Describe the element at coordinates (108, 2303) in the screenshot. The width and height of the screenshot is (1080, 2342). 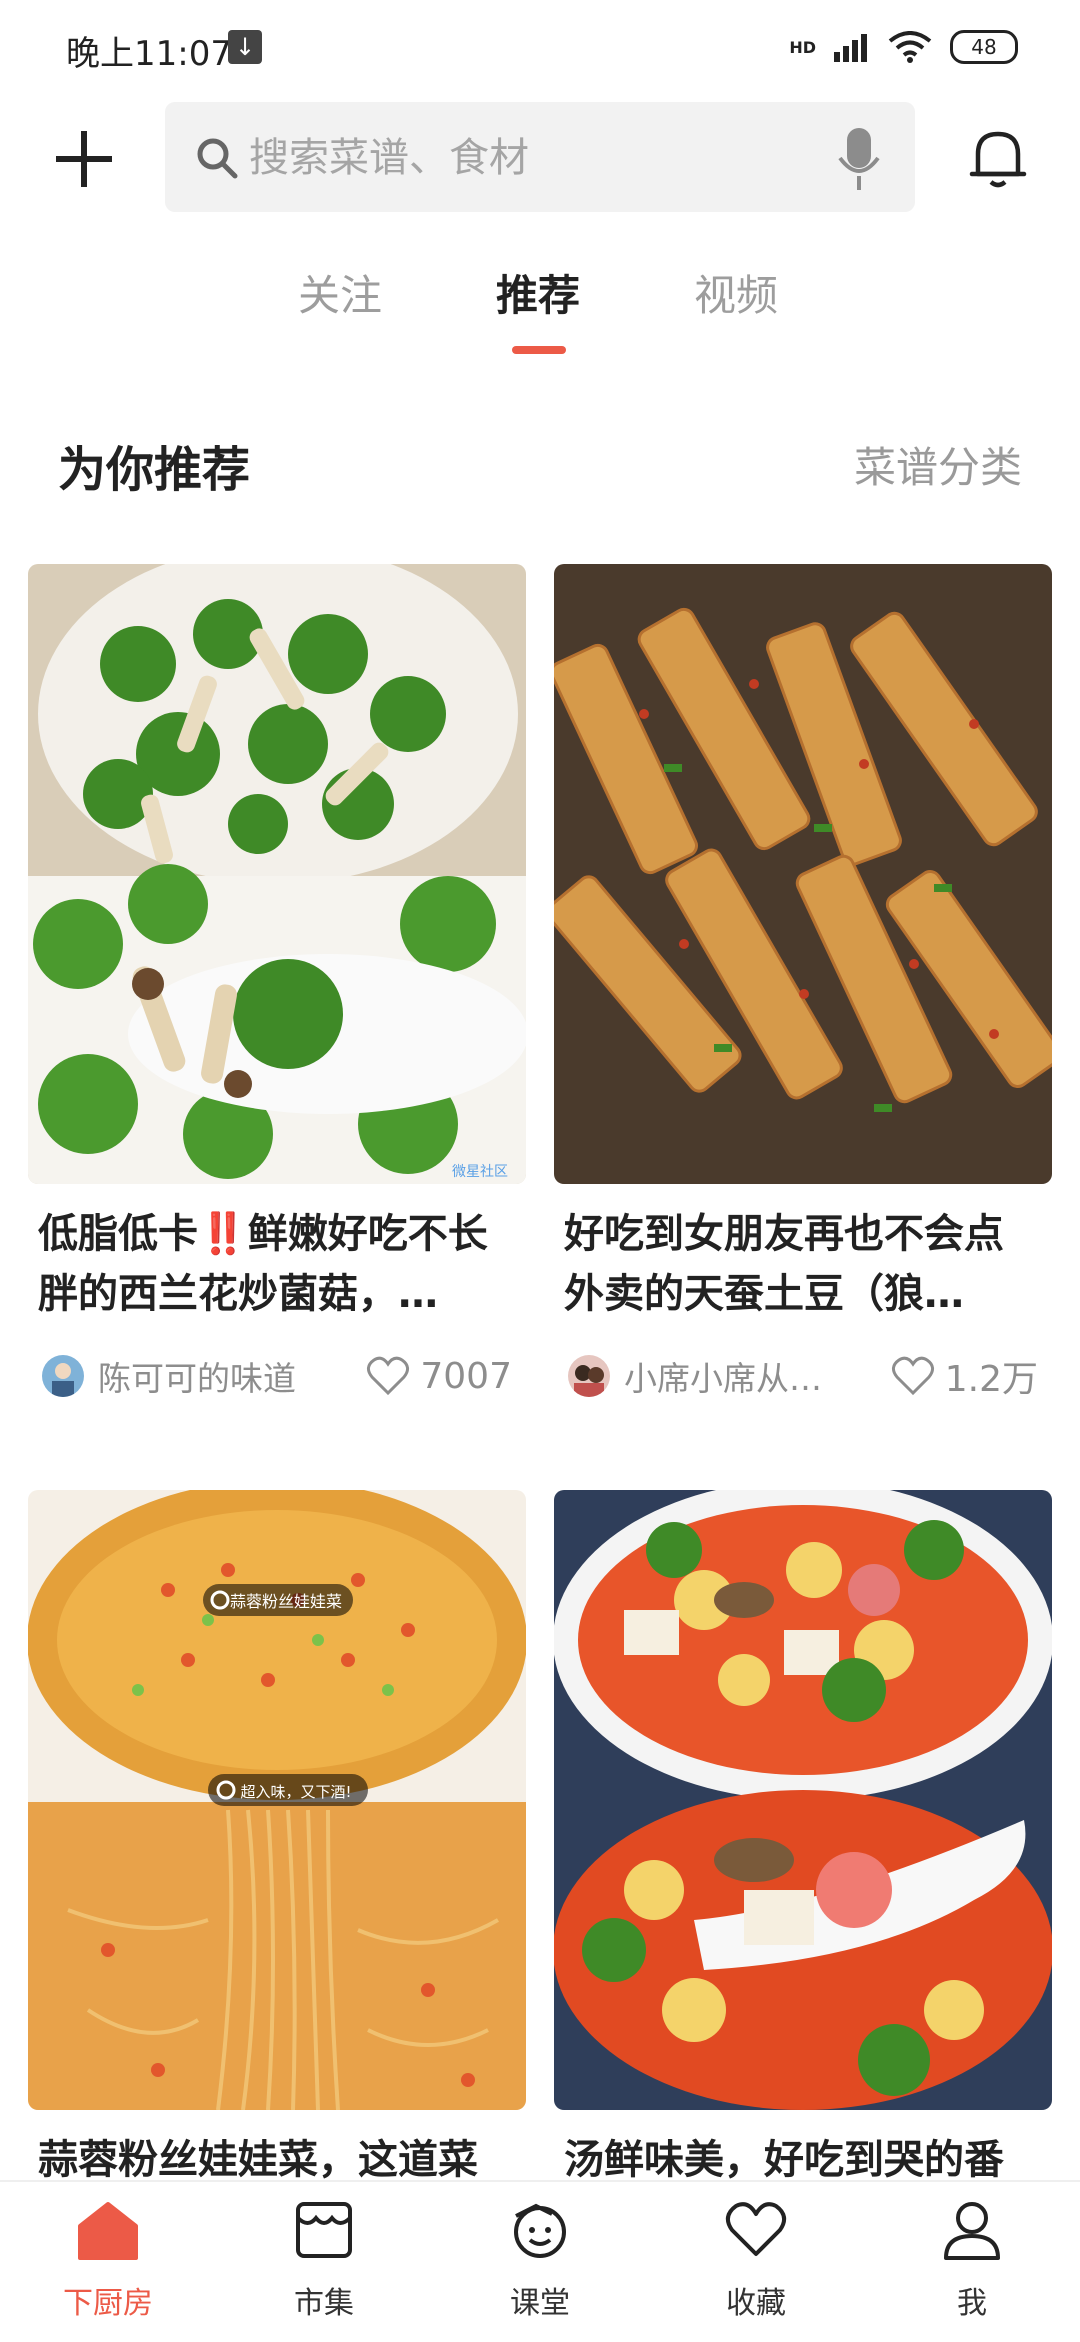
I see `nav-label: 下厨房` at that location.